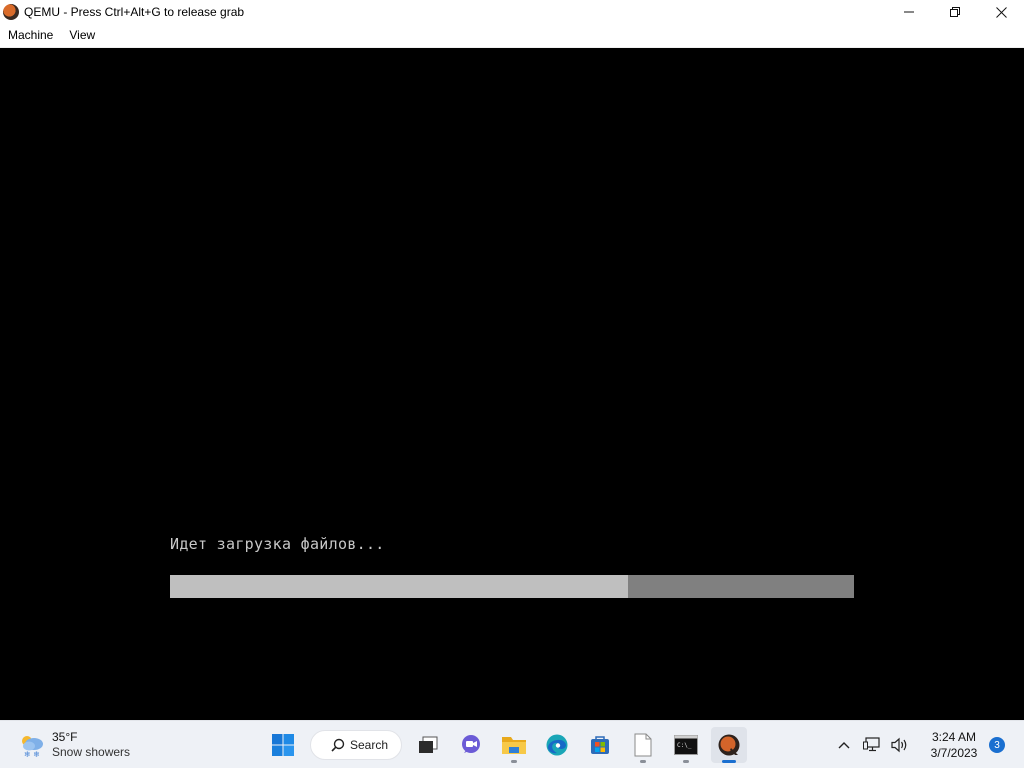  I want to click on volume-icon, so click(899, 745).